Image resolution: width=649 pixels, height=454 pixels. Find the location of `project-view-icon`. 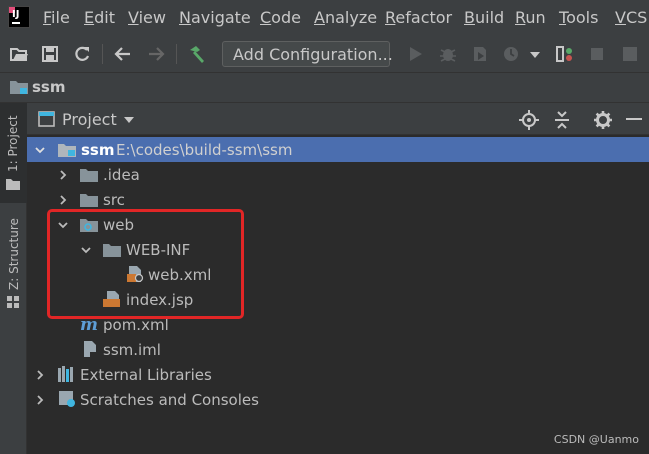

project-view-icon is located at coordinates (46, 119).